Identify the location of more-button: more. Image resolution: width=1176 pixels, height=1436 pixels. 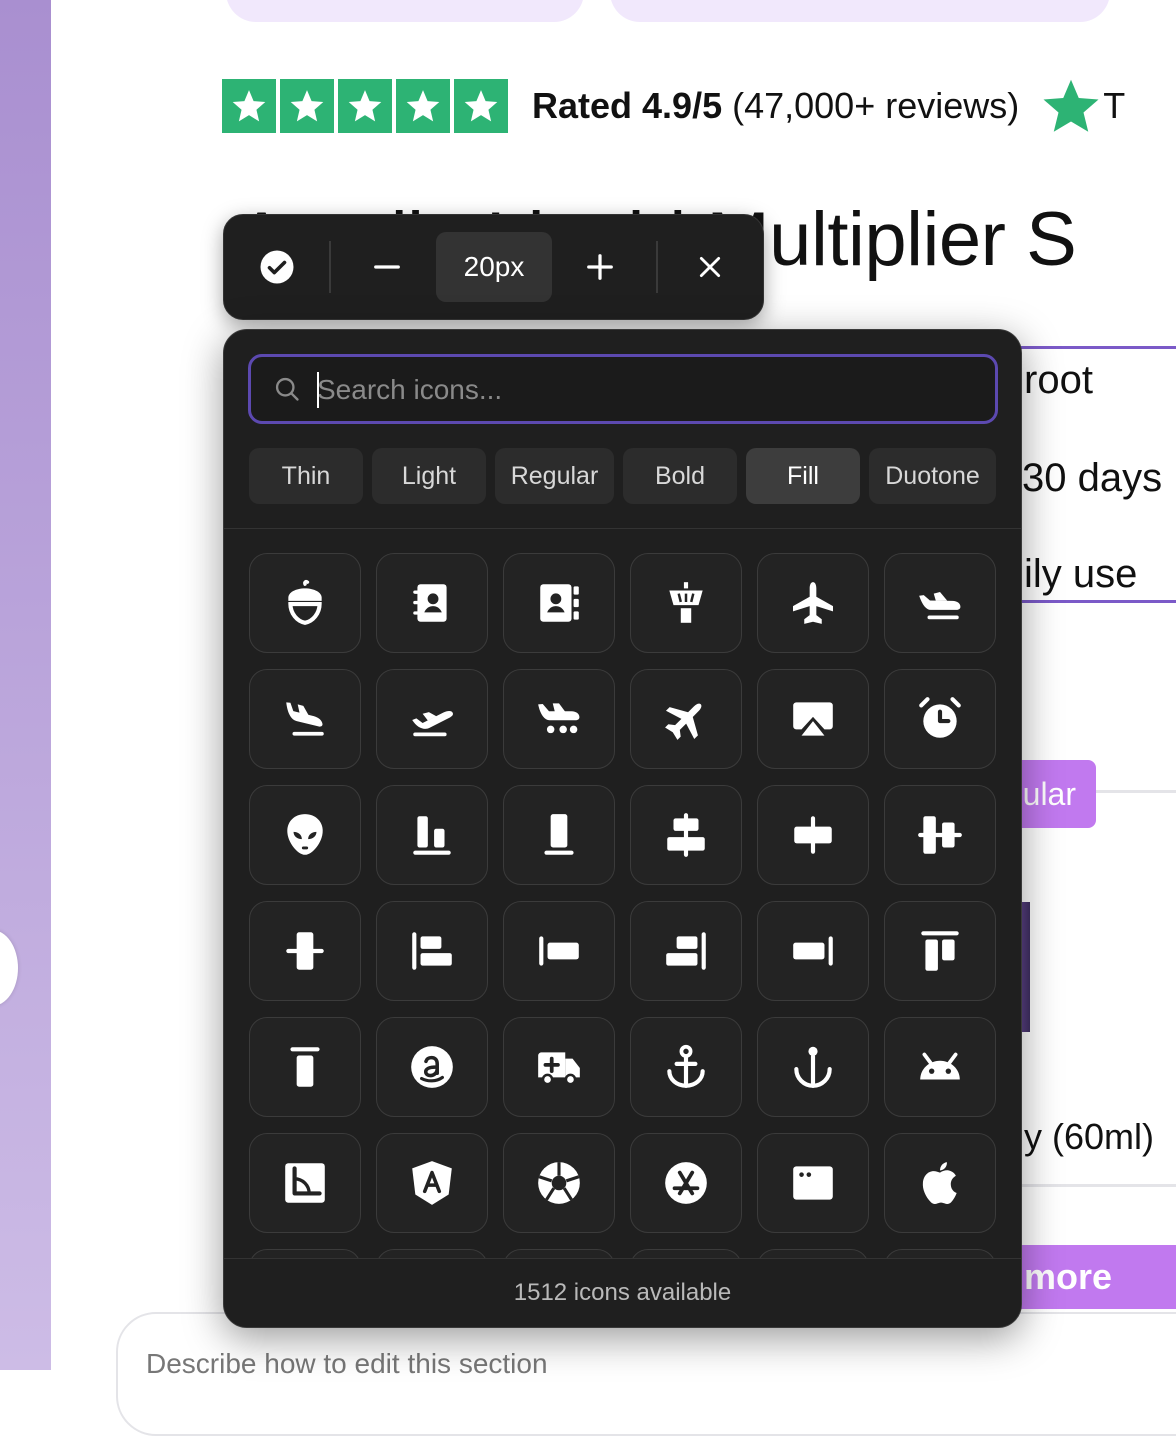
(1088, 1277).